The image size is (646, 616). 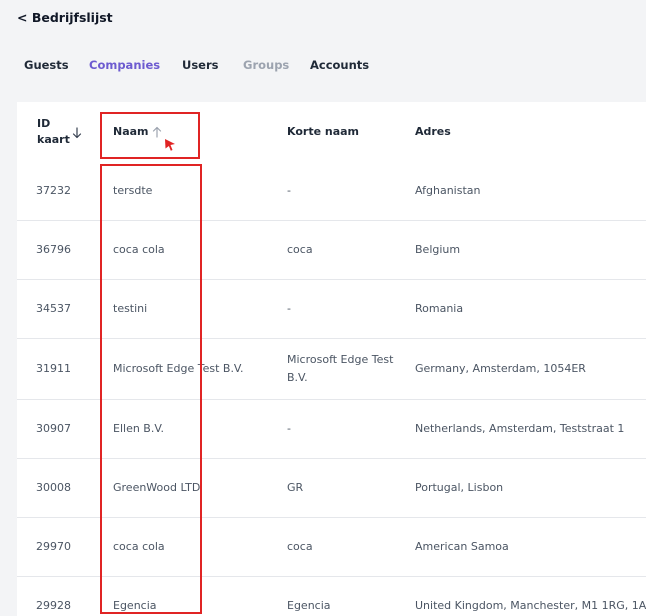 What do you see at coordinates (459, 487) in the screenshot?
I see `cell-adres: Portugal, Lisbon` at bounding box center [459, 487].